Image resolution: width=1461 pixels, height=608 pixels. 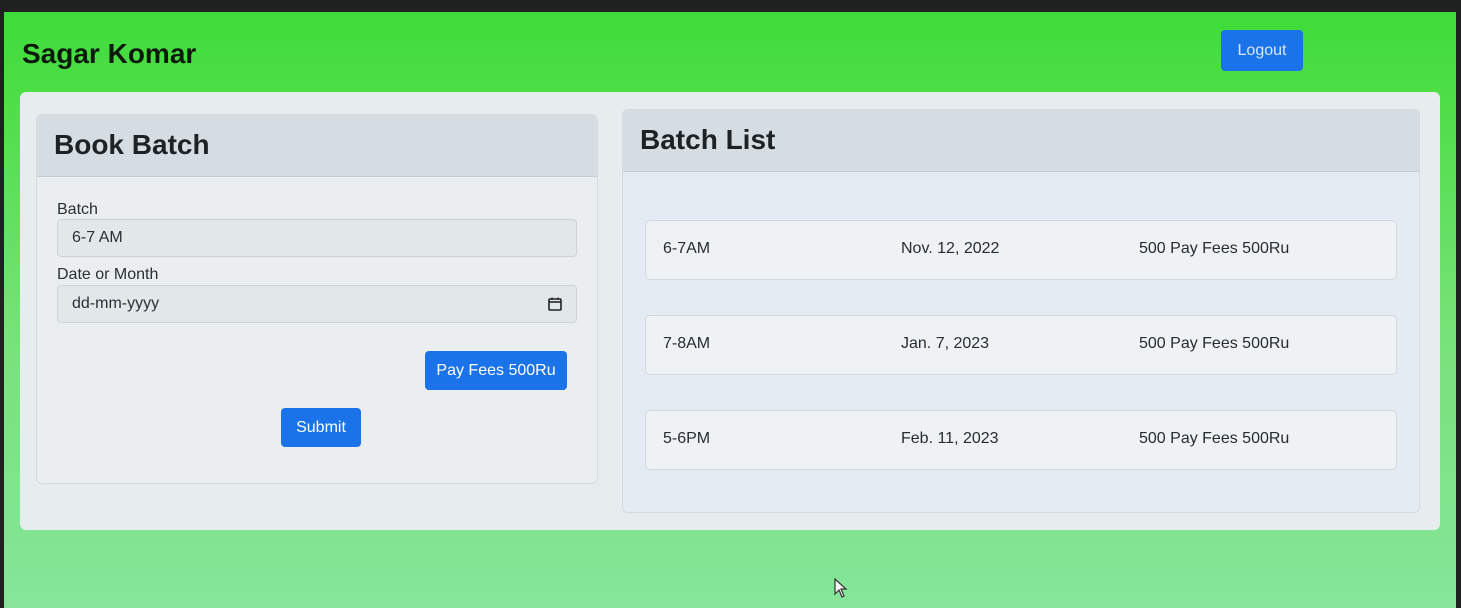 I want to click on batch-list-title: Batch List, so click(x=708, y=139).